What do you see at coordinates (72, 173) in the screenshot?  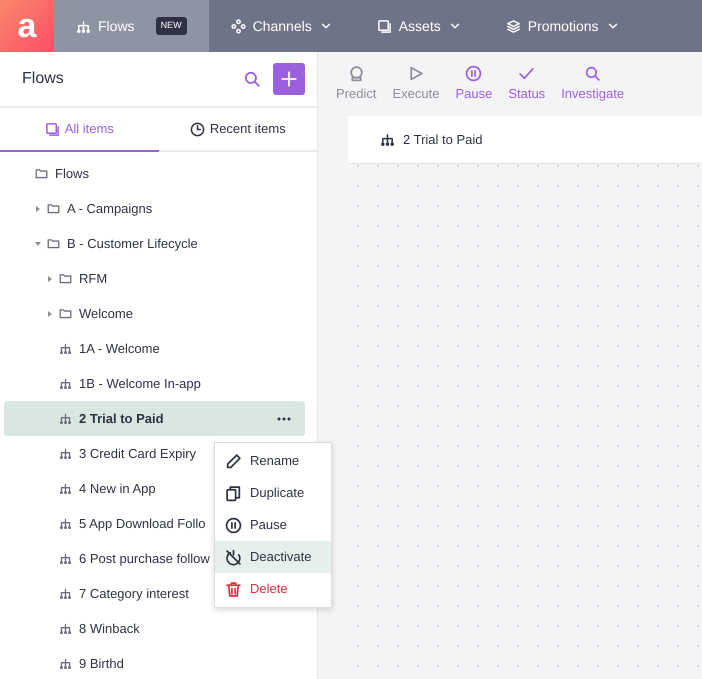 I see `item-label: Flows` at bounding box center [72, 173].